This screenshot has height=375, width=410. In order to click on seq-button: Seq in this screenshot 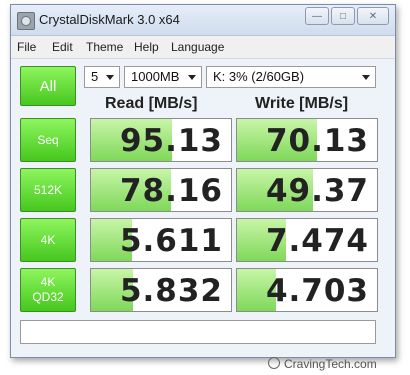, I will do `click(48, 140)`.